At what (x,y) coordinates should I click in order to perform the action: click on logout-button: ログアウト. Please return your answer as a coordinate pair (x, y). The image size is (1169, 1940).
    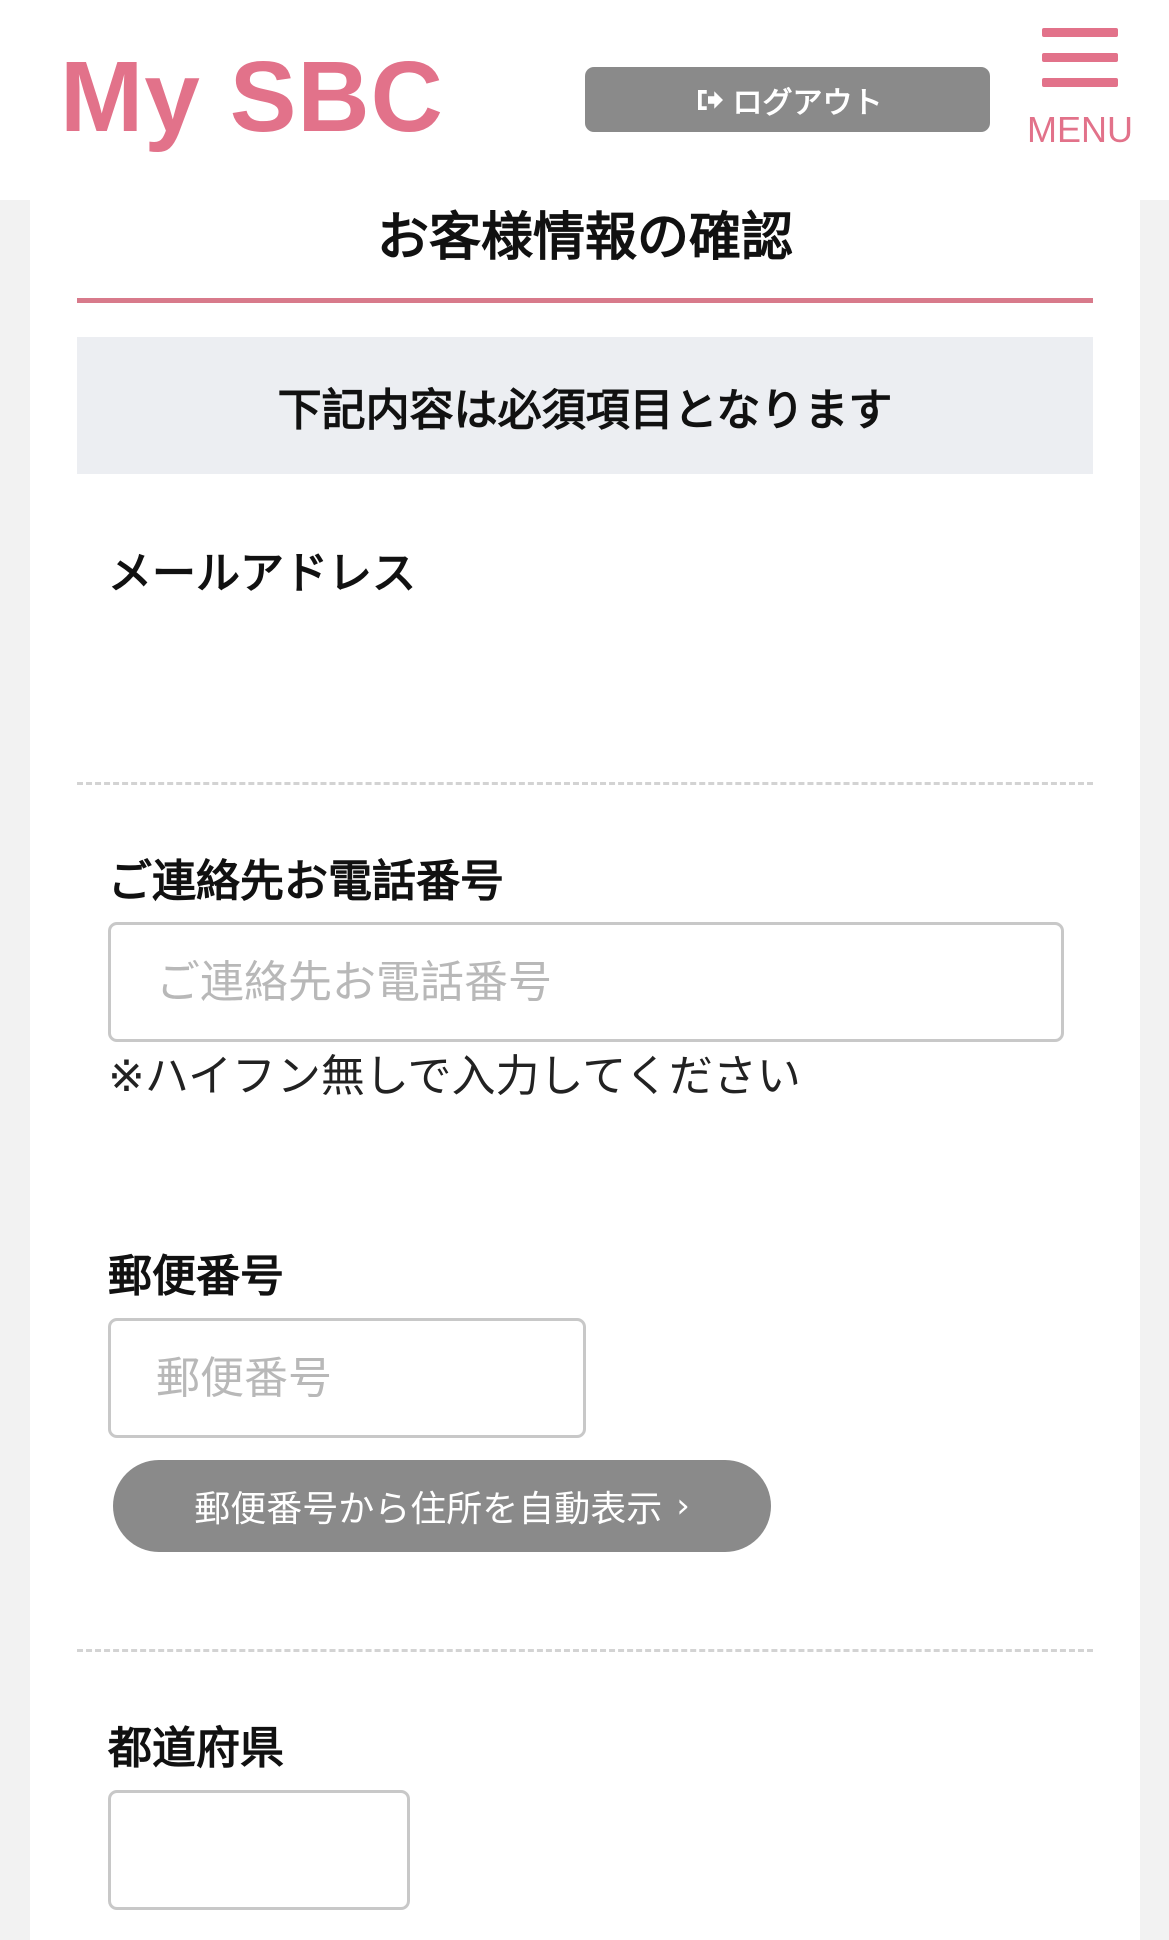
    Looking at the image, I should click on (787, 99).